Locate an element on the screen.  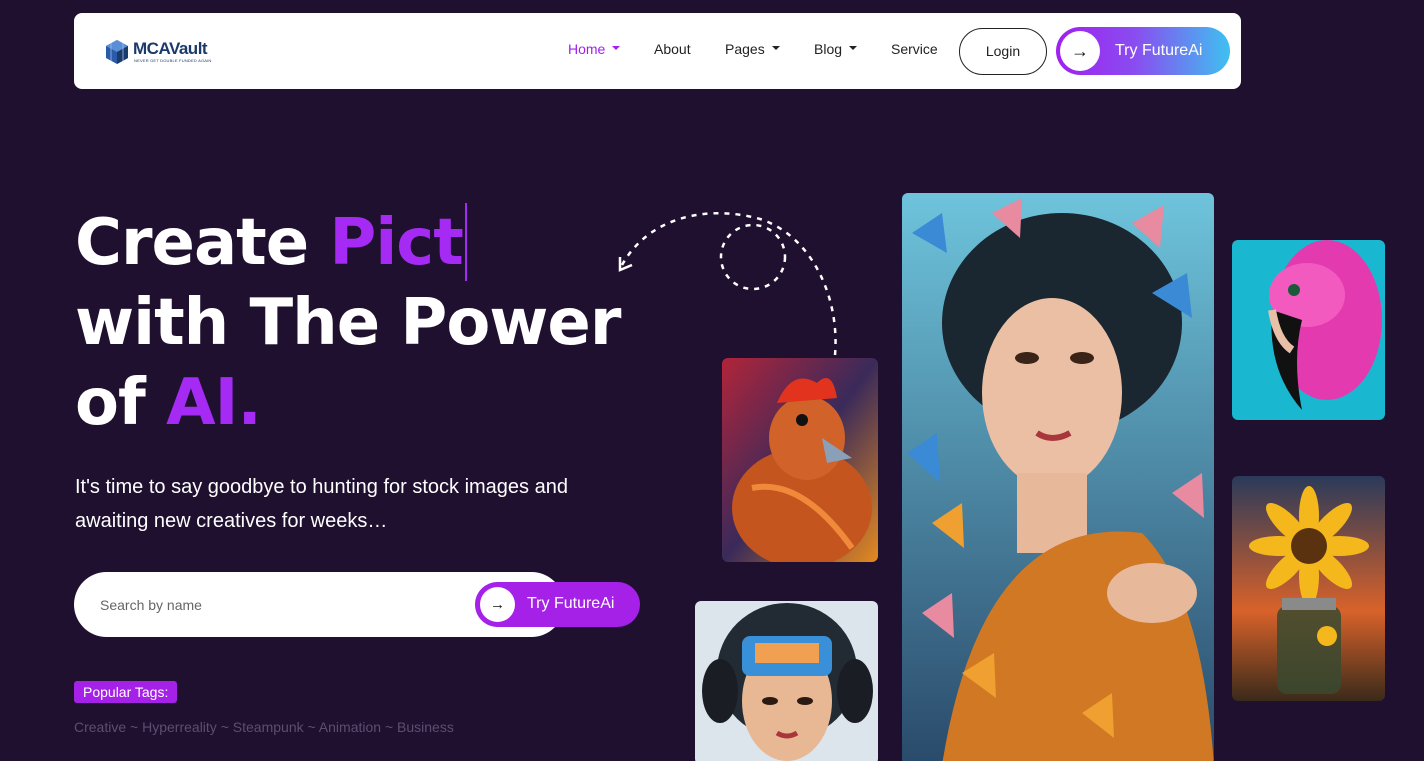
brand-name: MCAVault is located at coordinates (170, 48).